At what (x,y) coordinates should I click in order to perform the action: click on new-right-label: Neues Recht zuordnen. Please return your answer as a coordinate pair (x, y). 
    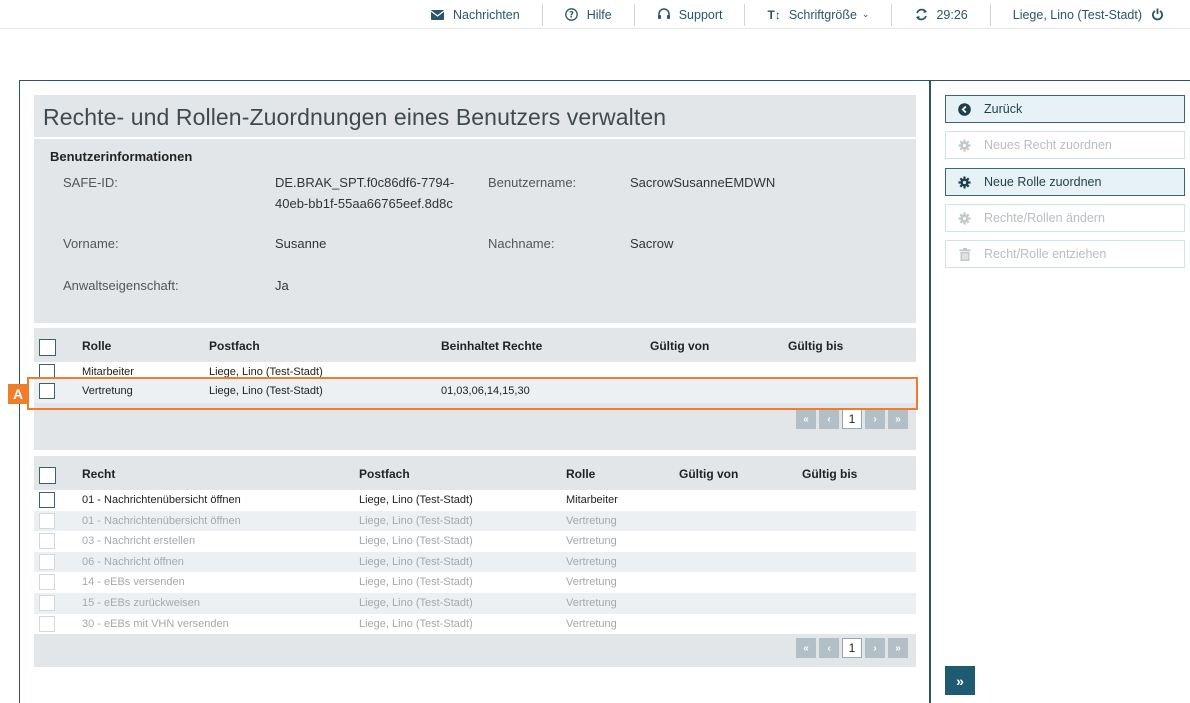
    Looking at the image, I should click on (1048, 145).